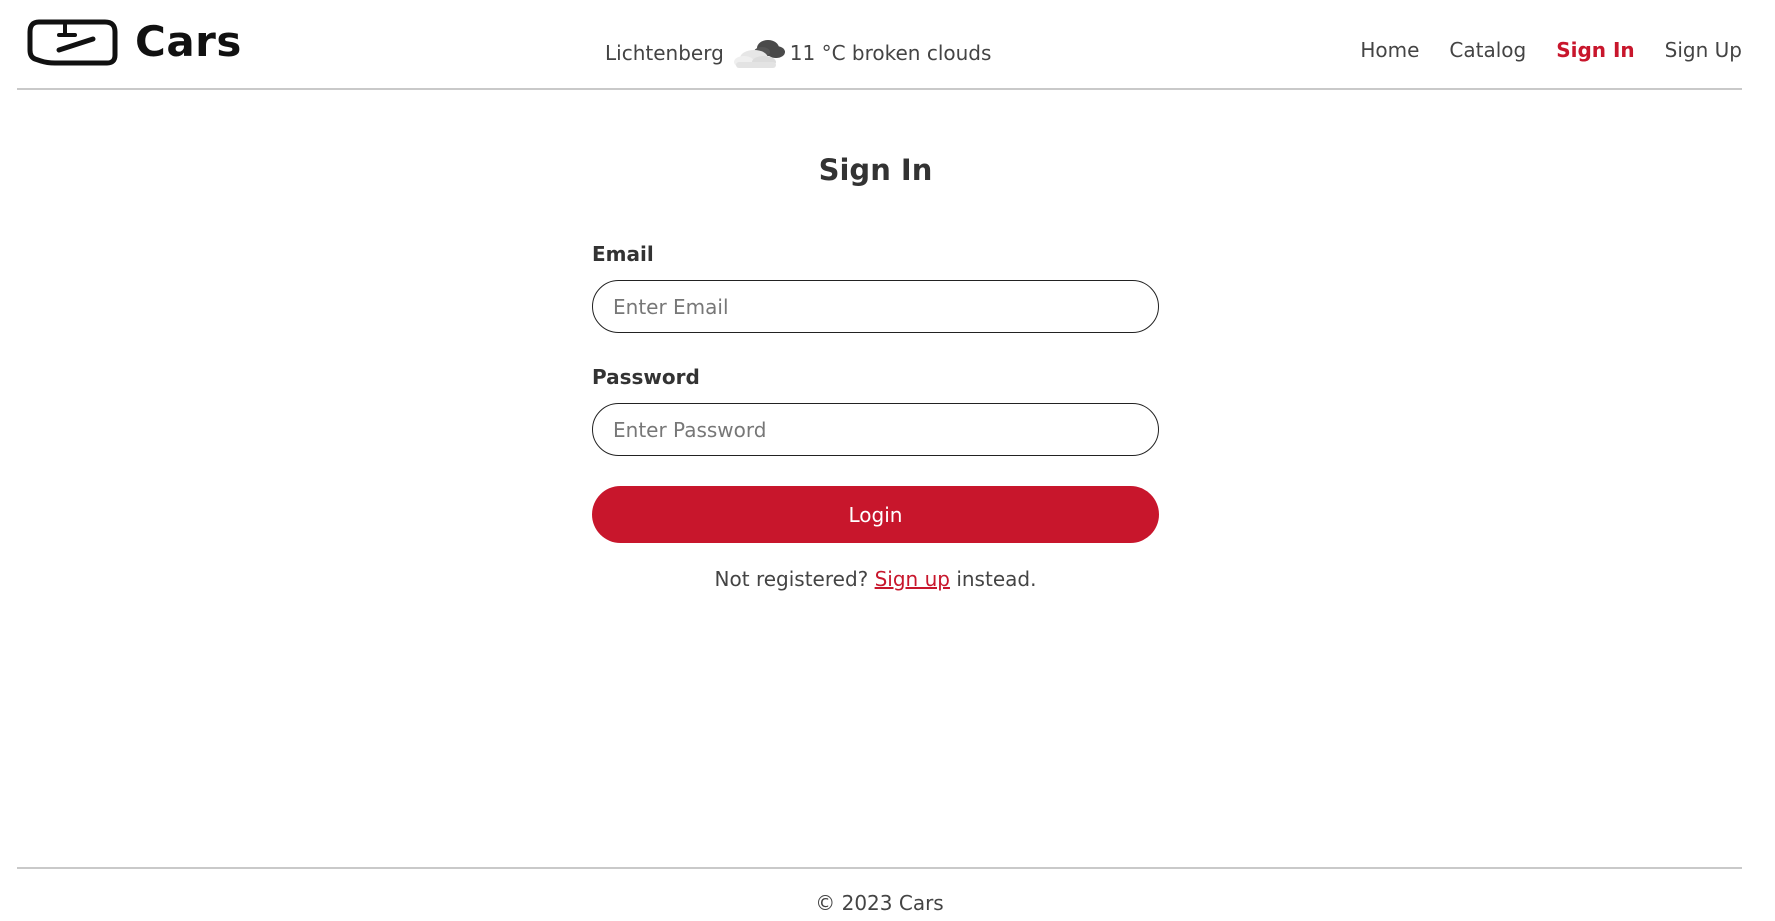 The width and height of the screenshot is (1775, 921). I want to click on nav-catalog: Catalog, so click(1487, 50).